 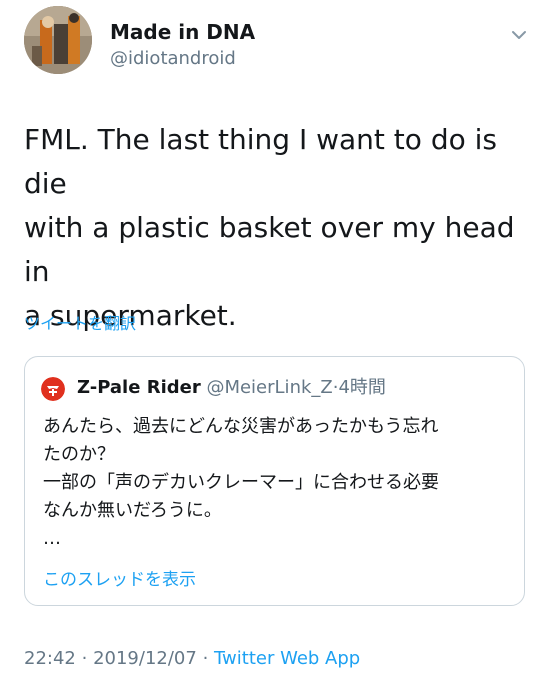 I want to click on tweet-metadata: 22:42 · 2019/12/07 · Twitter Web App, so click(x=192, y=658).